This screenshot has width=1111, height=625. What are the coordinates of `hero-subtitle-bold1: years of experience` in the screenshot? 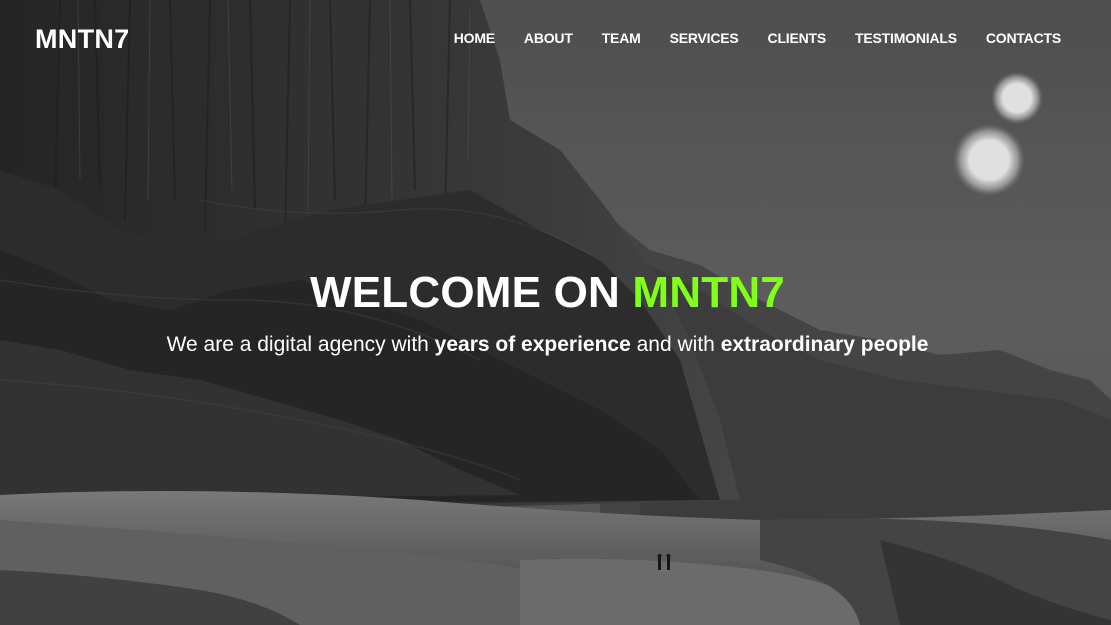 It's located at (532, 344).